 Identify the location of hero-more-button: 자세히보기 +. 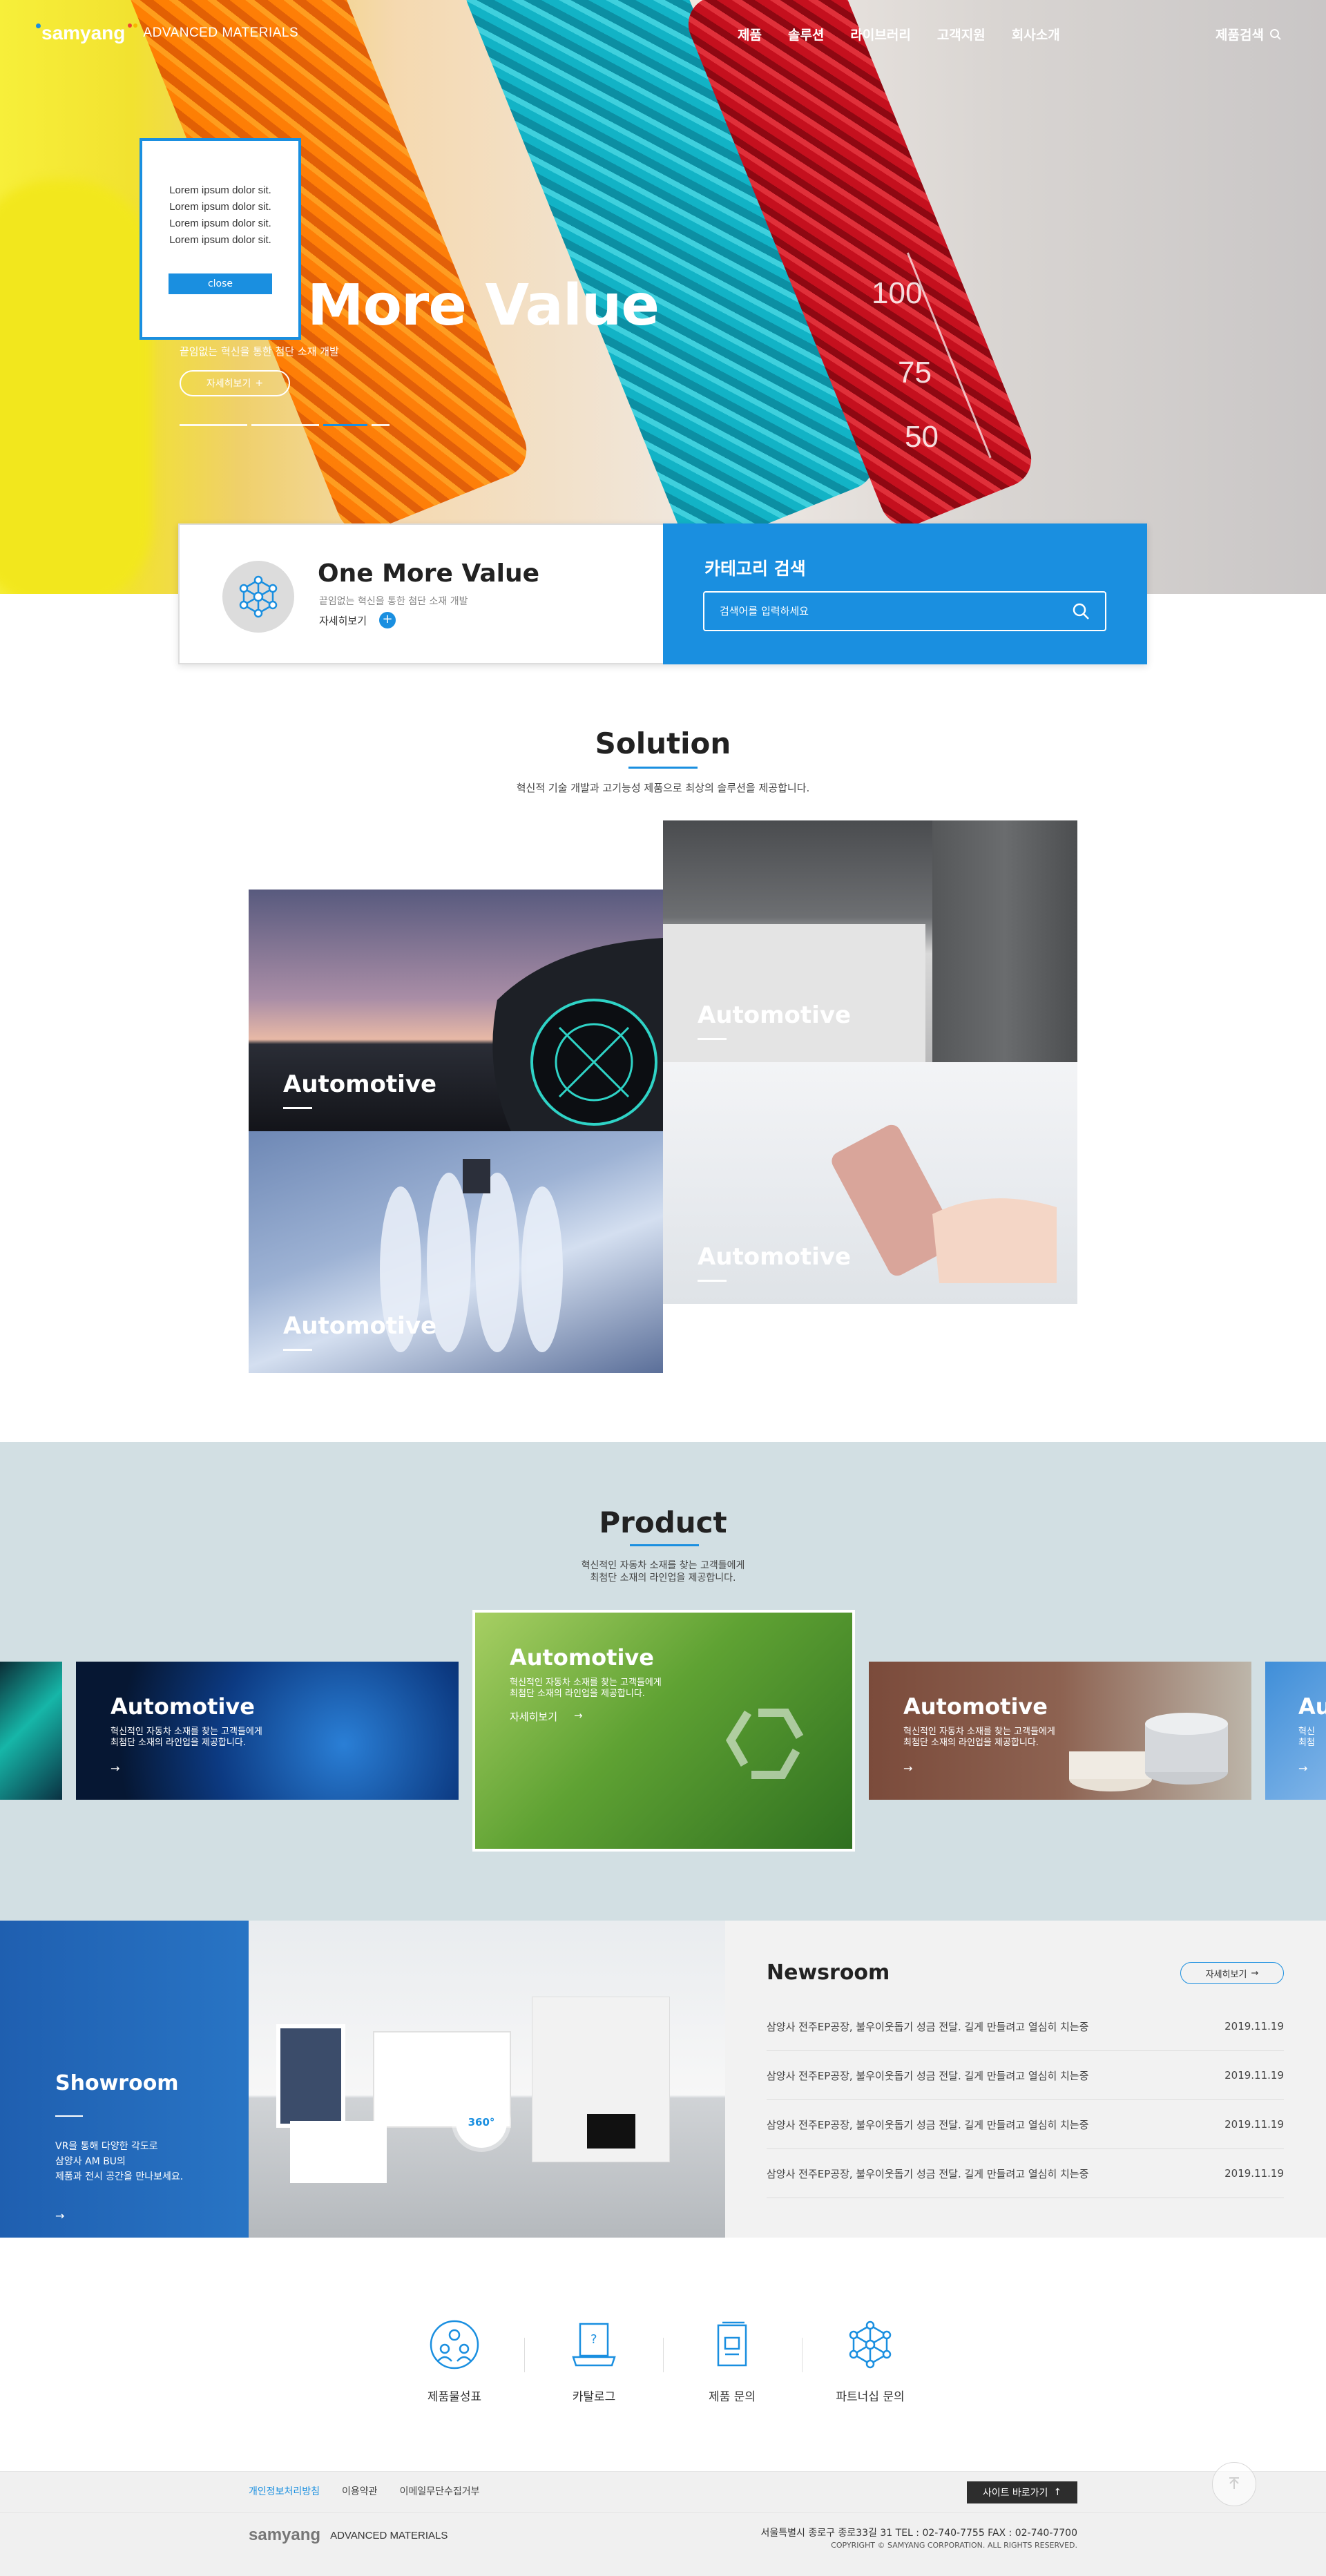
(235, 383).